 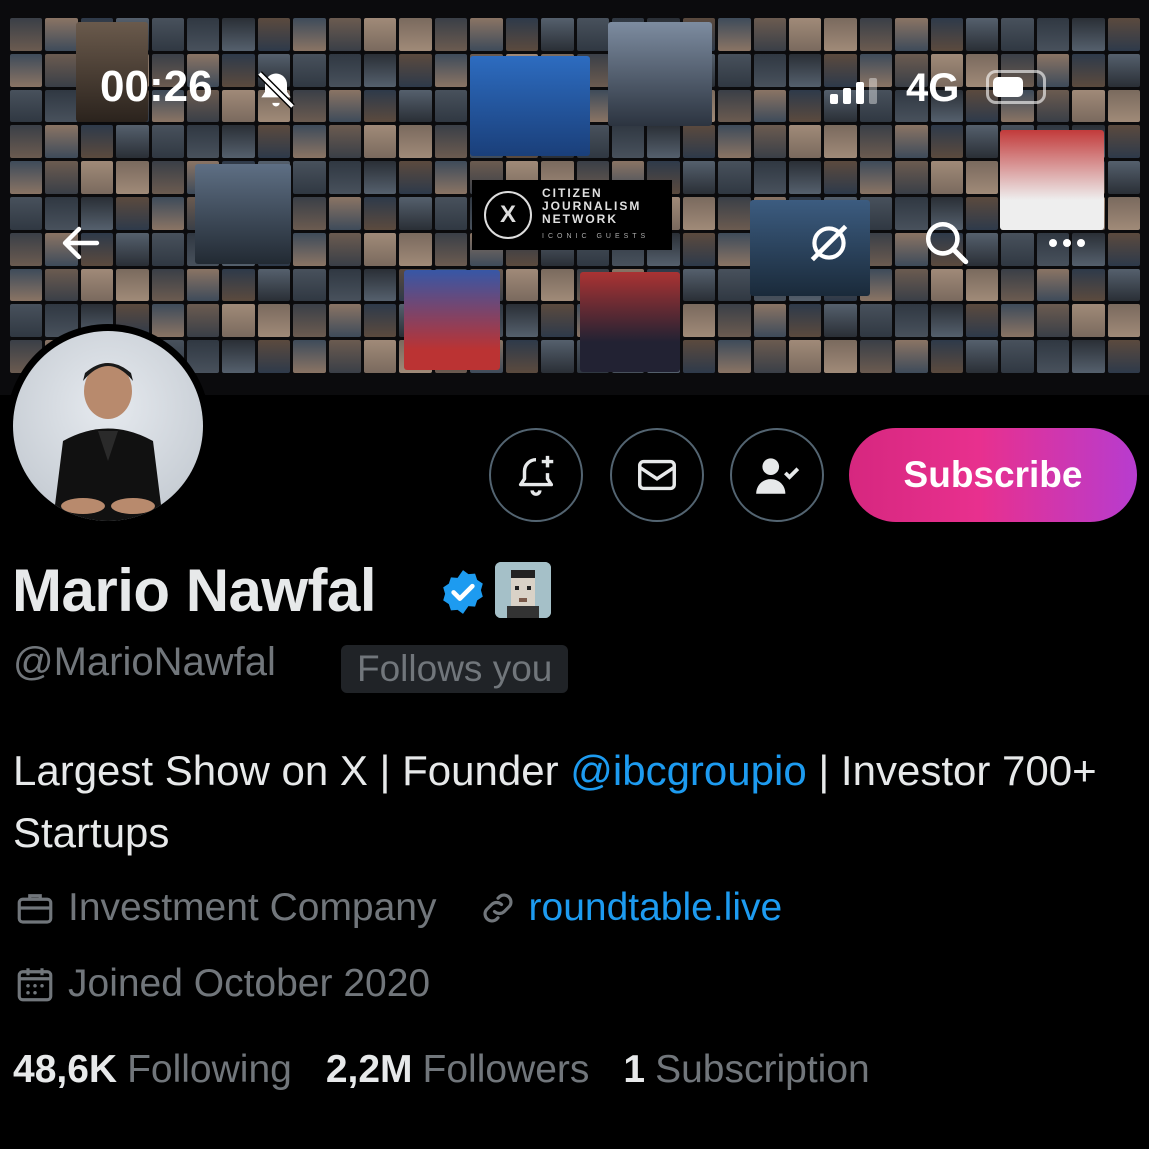 I want to click on followers-count: 2,2M, so click(x=369, y=1069).